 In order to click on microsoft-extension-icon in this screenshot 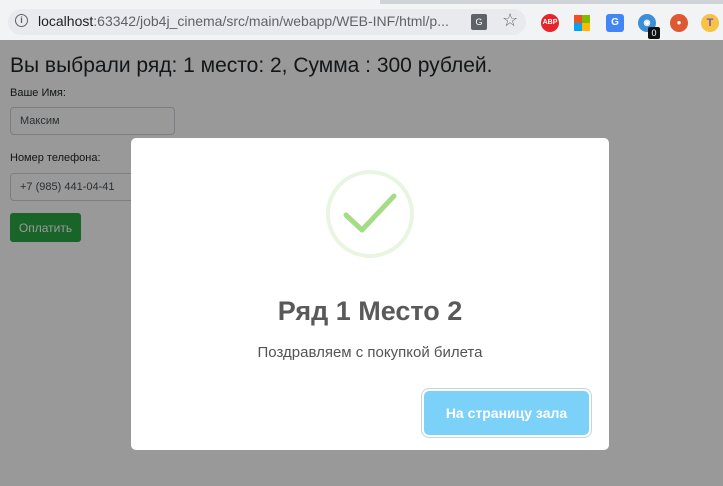, I will do `click(582, 23)`.